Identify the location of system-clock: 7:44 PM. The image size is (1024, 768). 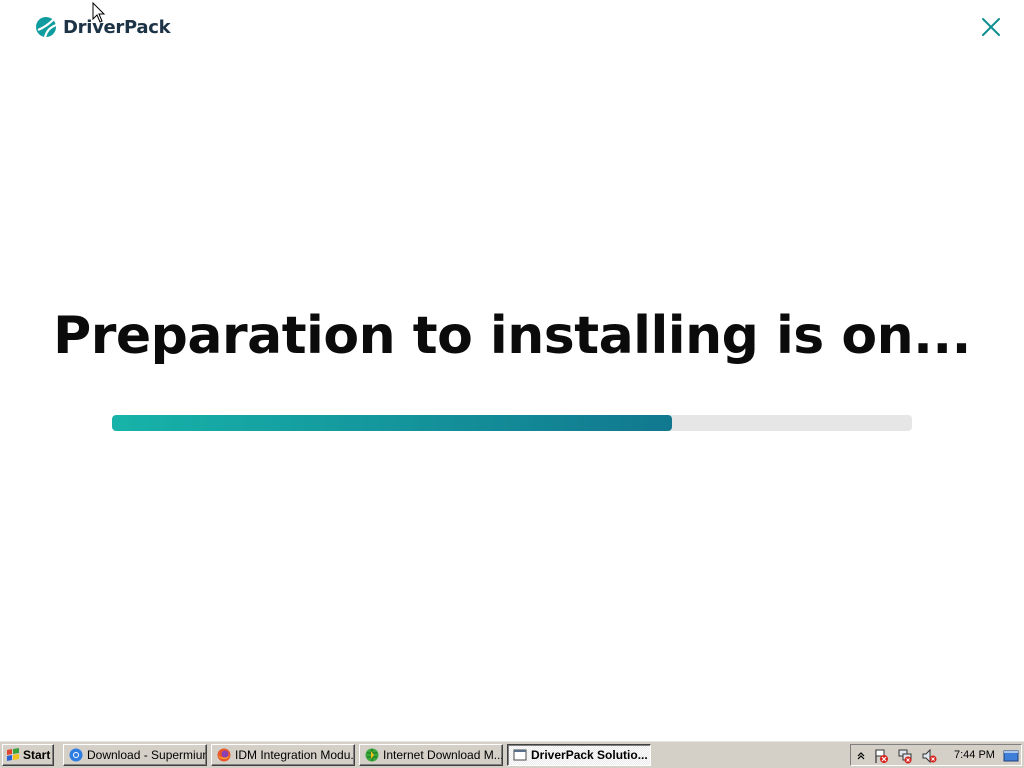
(974, 755).